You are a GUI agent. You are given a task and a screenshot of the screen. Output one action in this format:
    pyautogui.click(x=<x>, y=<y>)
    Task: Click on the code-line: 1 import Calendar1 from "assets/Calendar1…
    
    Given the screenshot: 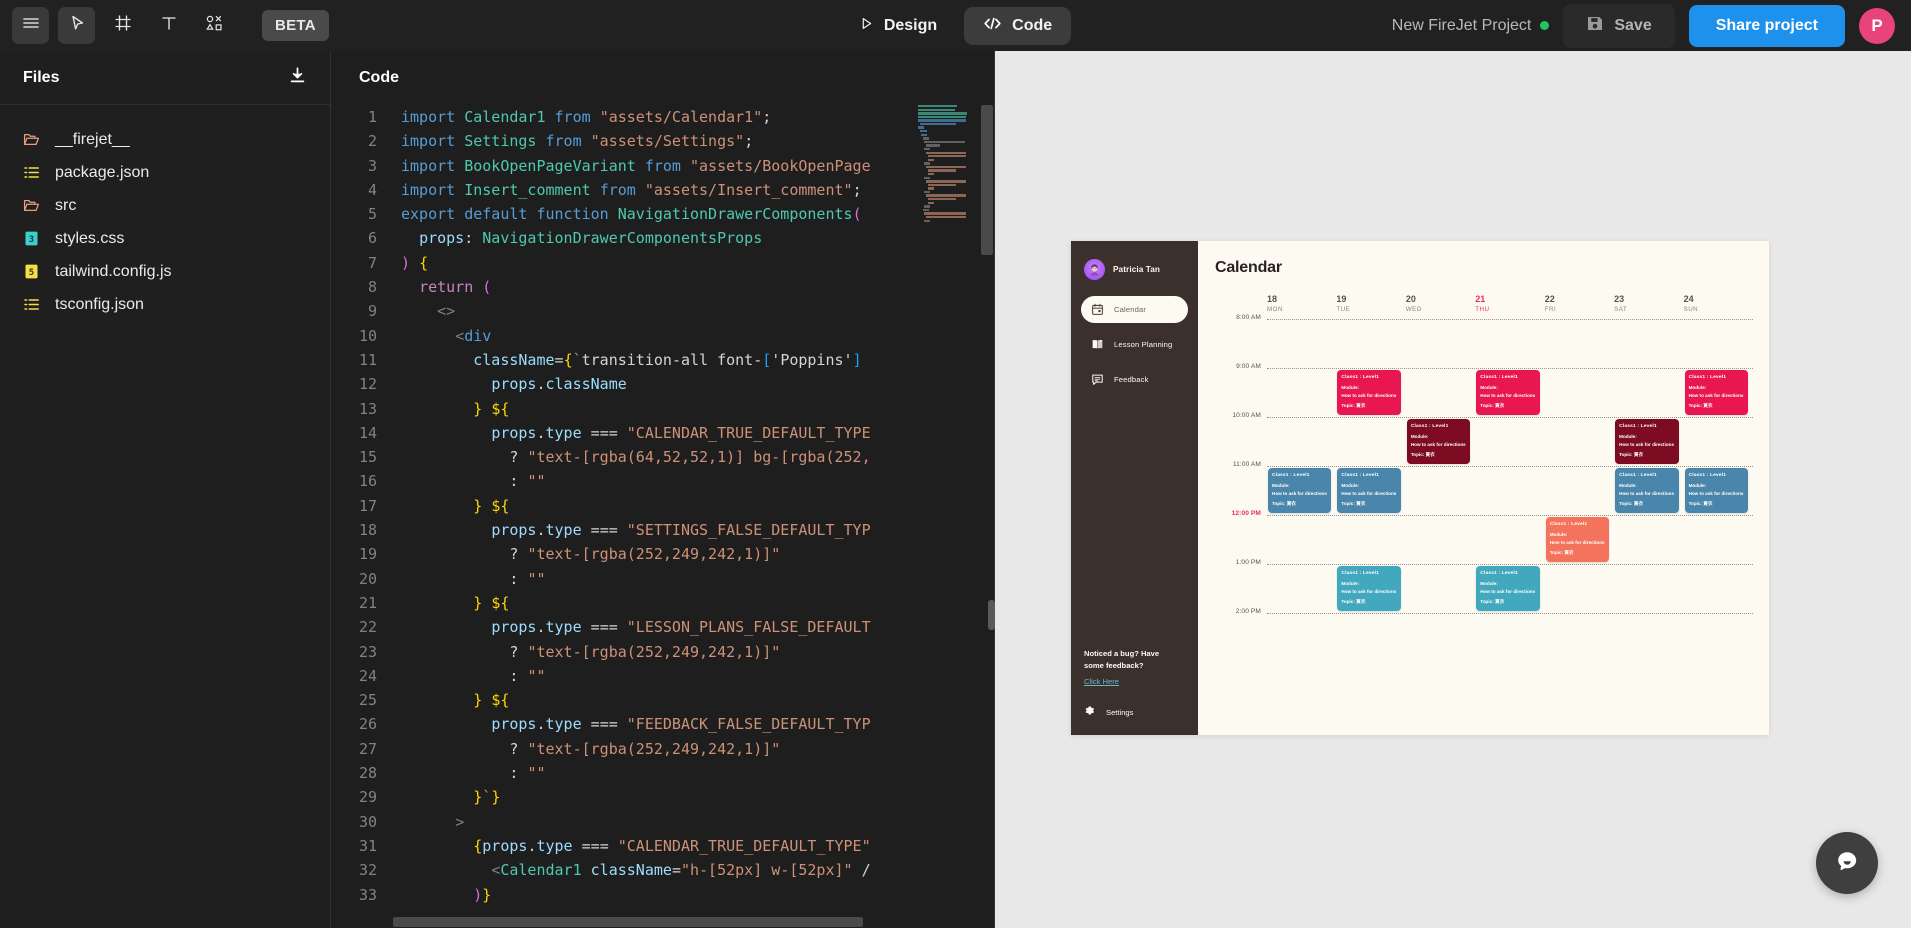 What is the action you would take?
    pyautogui.click(x=662, y=117)
    